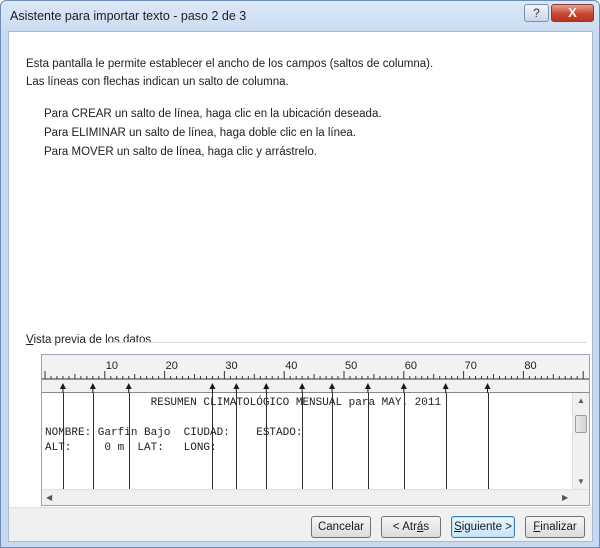 This screenshot has width=600, height=548. What do you see at coordinates (351, 366) in the screenshot?
I see `ruler-label: 50` at bounding box center [351, 366].